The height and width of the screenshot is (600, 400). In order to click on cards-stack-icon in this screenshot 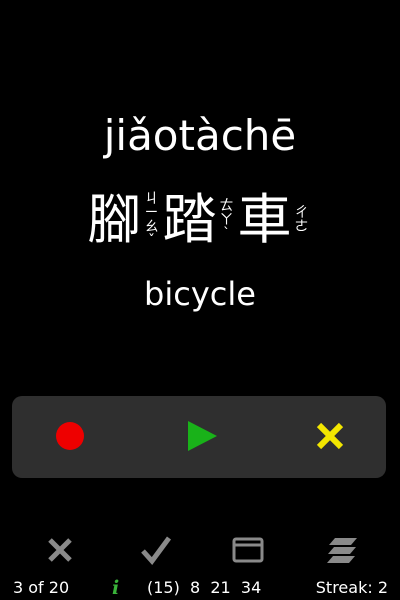, I will do `click(342, 550)`.